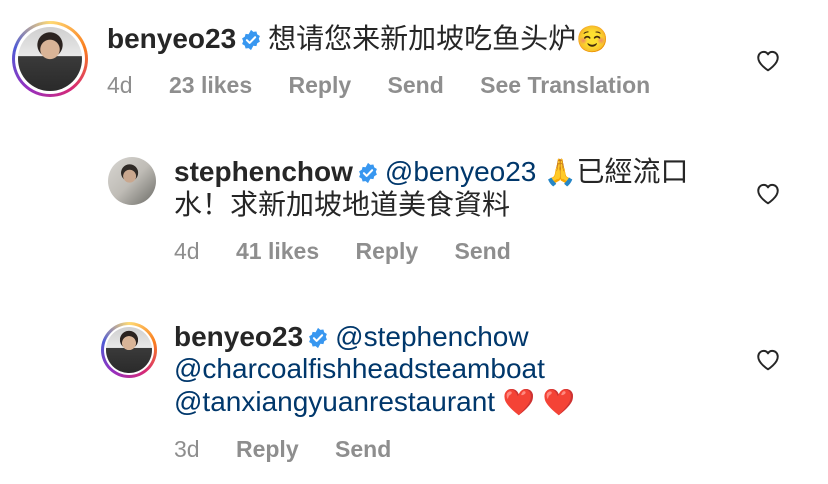 Image resolution: width=828 pixels, height=484 pixels. Describe the element at coordinates (187, 449) in the screenshot. I see `timestamp: 3d` at that location.